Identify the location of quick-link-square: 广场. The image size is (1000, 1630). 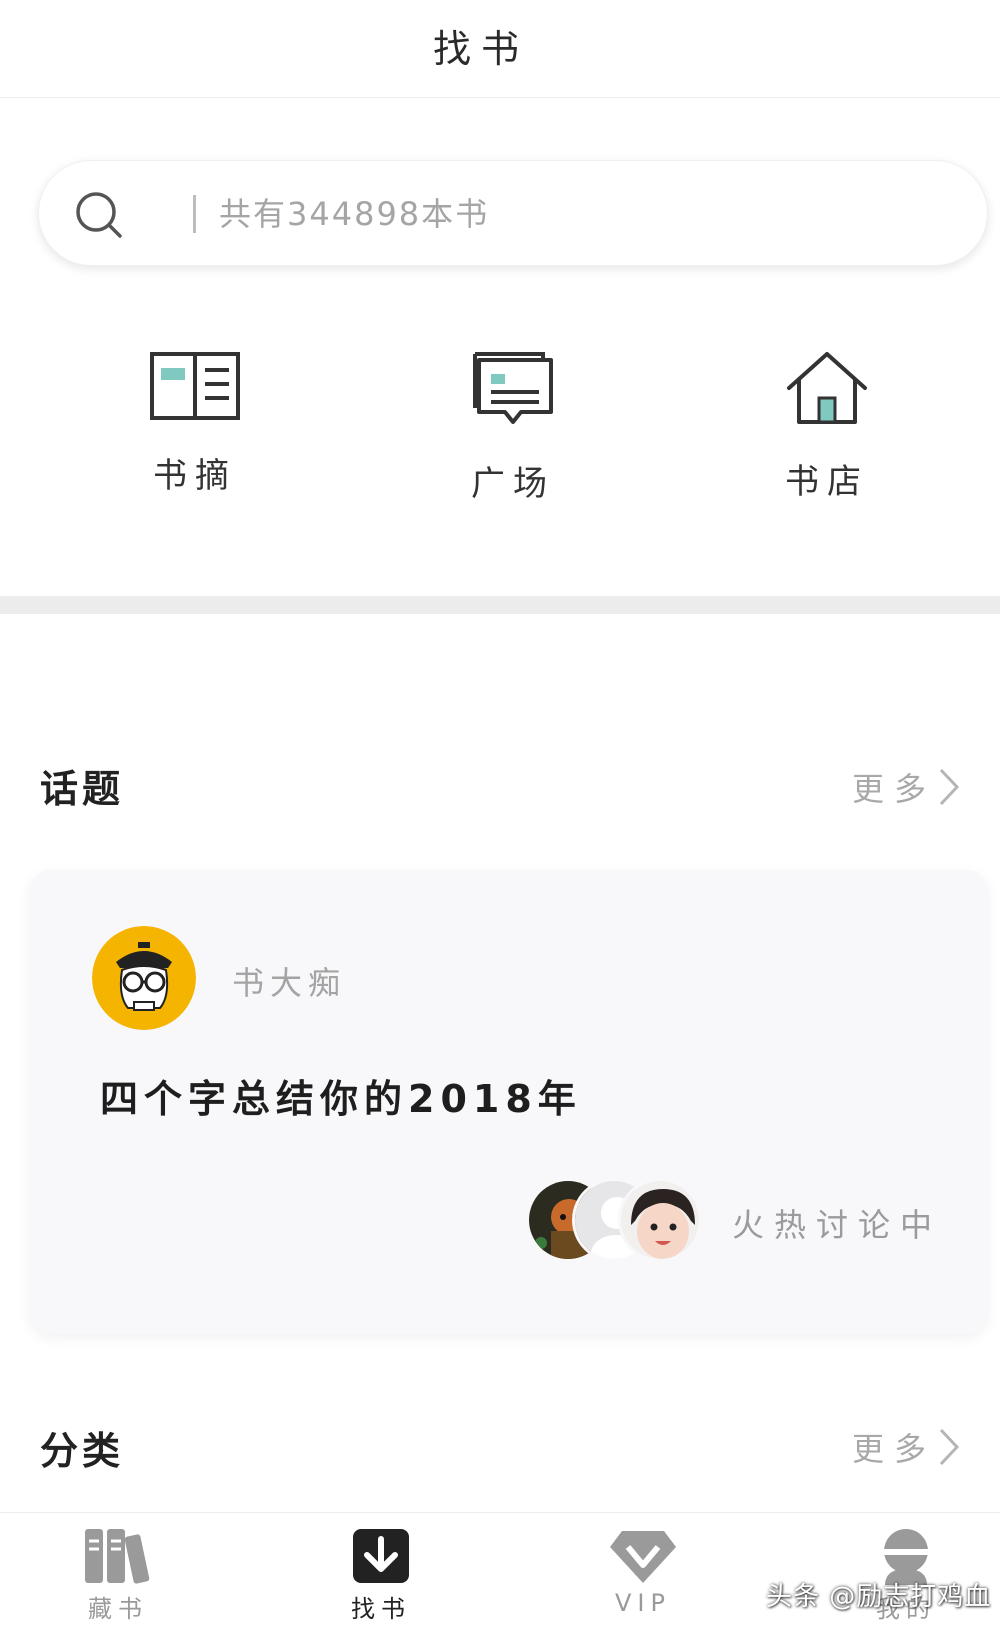
(513, 435).